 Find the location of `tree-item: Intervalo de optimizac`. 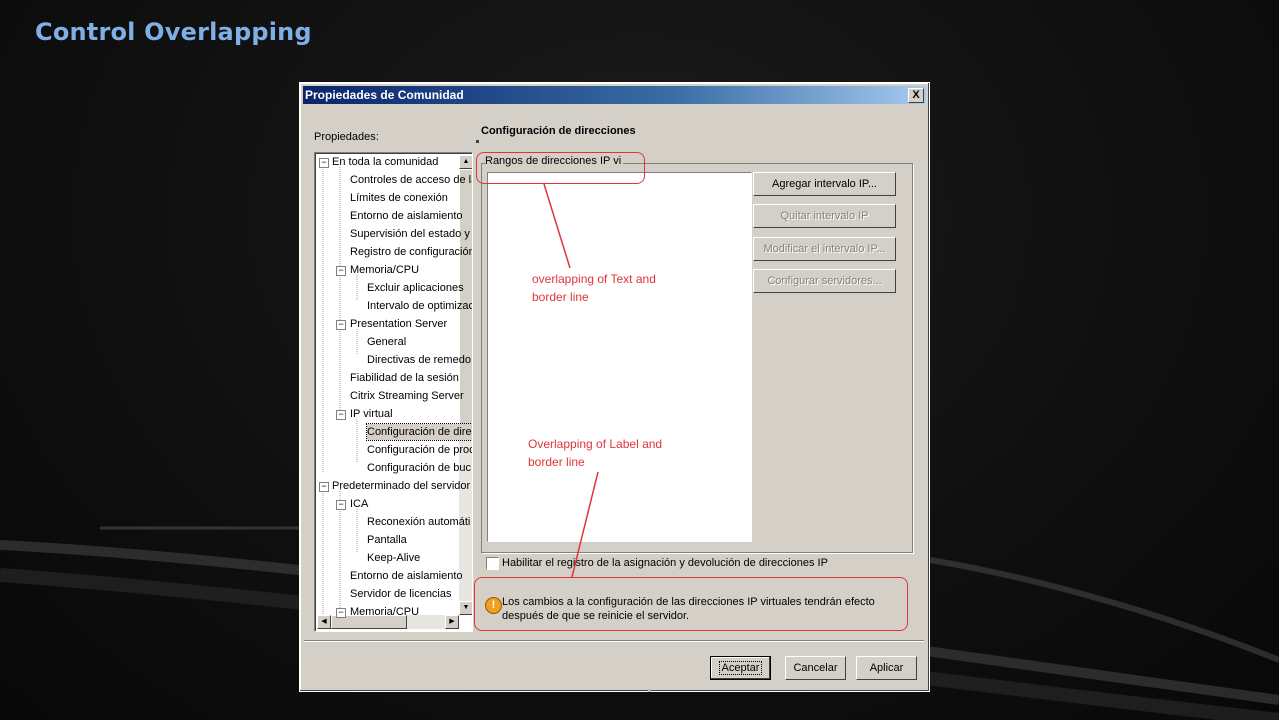

tree-item: Intervalo de optimizac is located at coordinates (419, 306).